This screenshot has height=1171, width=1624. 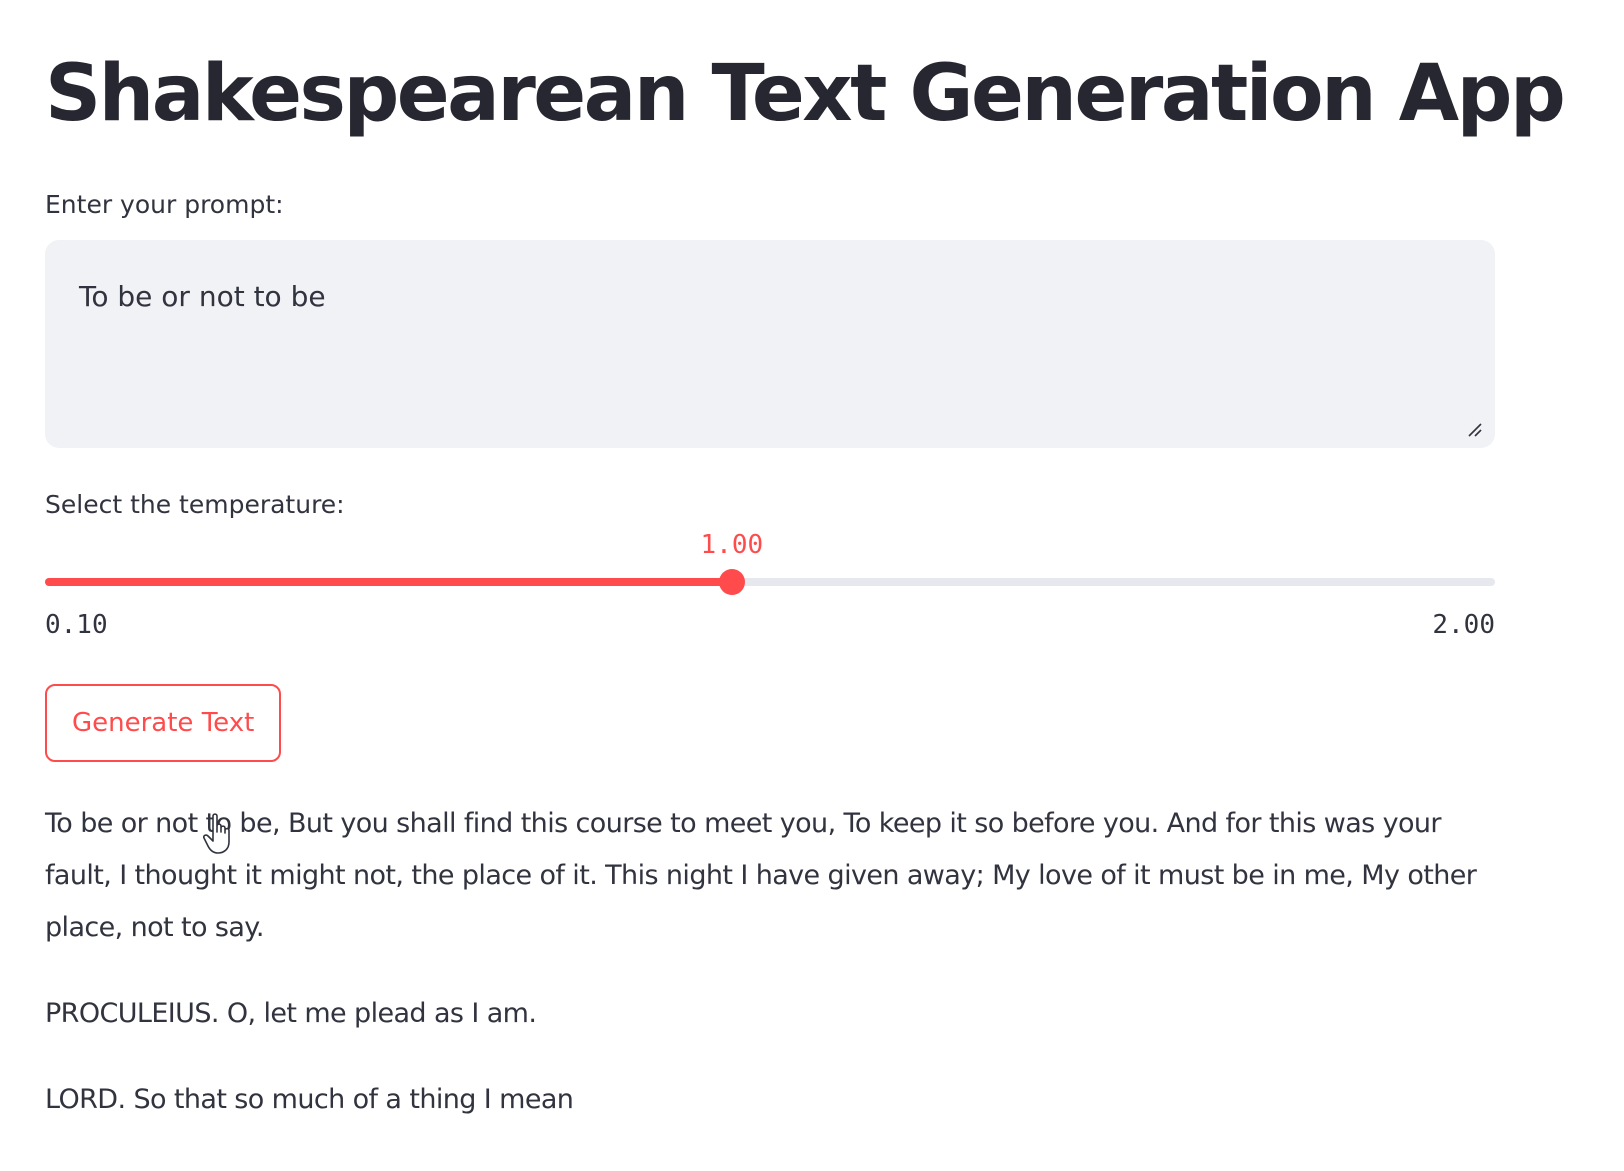 What do you see at coordinates (291, 1013) in the screenshot?
I see `output-paragraph: PROCULEIUS. O, let me plead as I am.` at bounding box center [291, 1013].